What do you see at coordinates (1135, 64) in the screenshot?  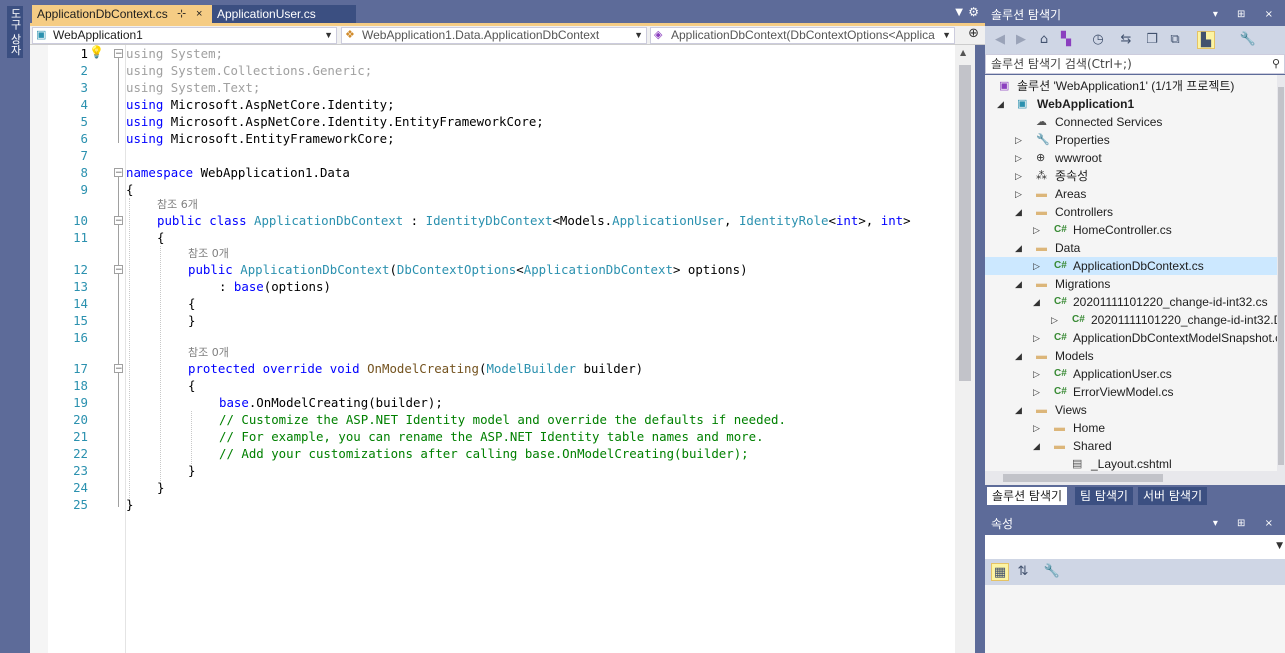 I see `solution-explorer-search: 솔루션 탐색기 검색(Ctrl+;) ⚲` at bounding box center [1135, 64].